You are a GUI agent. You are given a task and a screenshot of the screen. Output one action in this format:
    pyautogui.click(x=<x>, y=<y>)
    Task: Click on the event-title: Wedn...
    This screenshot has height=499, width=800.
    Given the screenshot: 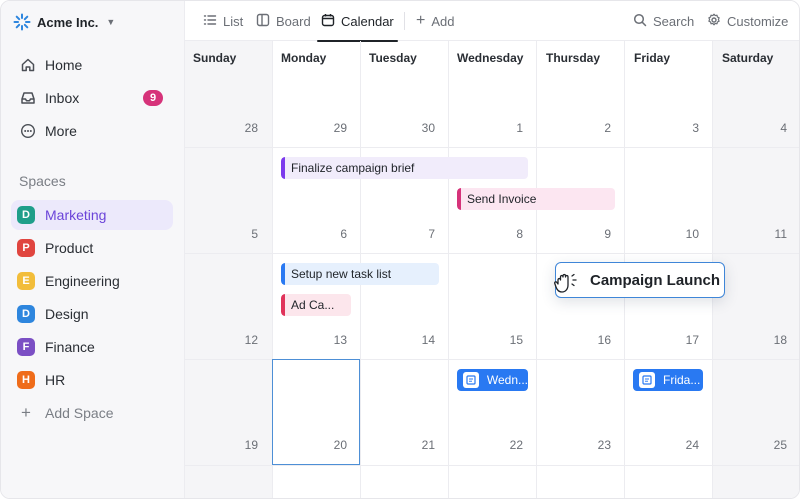 What is the action you would take?
    pyautogui.click(x=507, y=380)
    